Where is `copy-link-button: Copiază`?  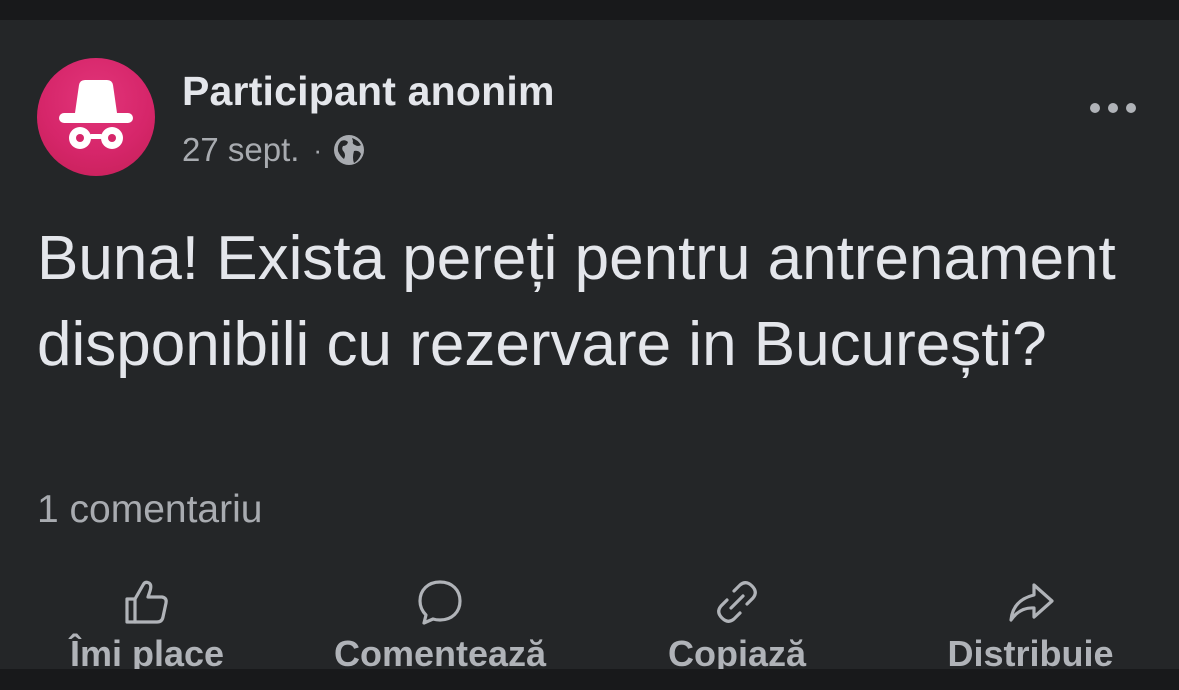
copy-link-button: Copiază is located at coordinates (737, 623).